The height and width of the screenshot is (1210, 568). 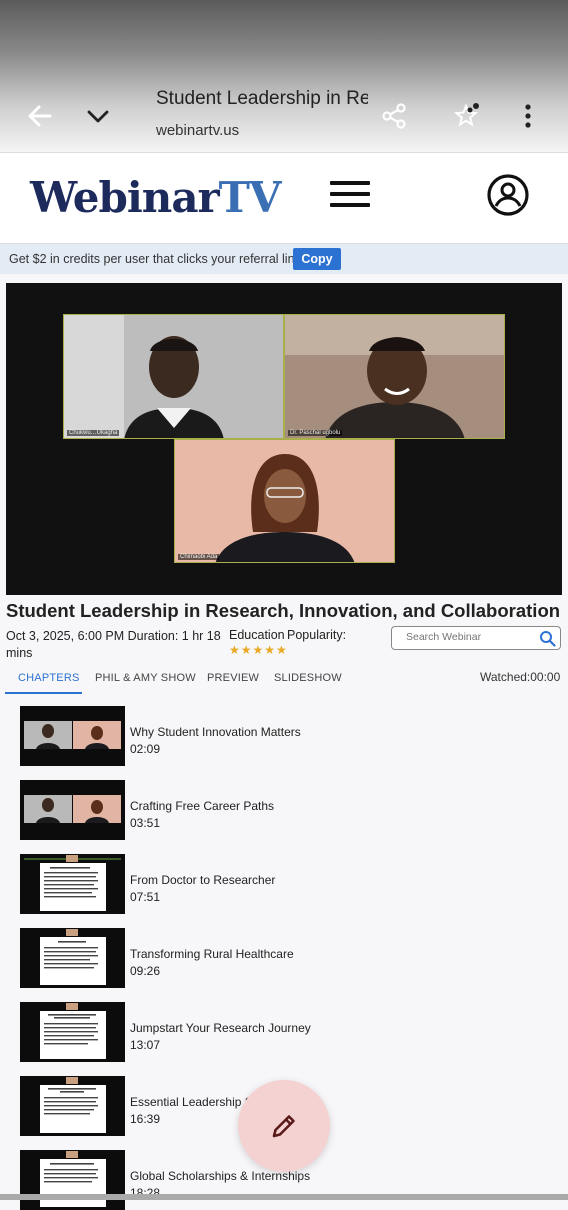 I want to click on chapter-title: Jumpstart Your Research Journey, so click(x=220, y=1028).